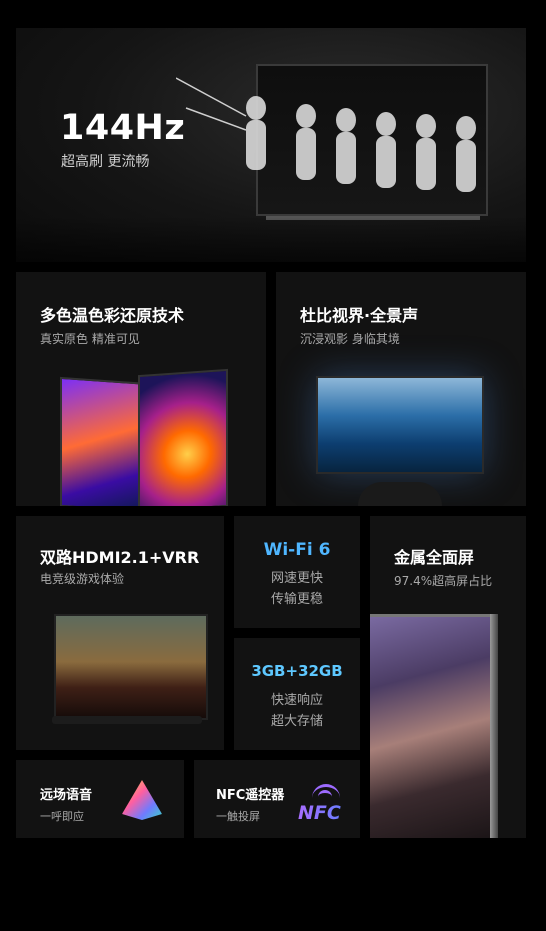 This screenshot has width=546, height=931. What do you see at coordinates (326, 792) in the screenshot?
I see `nfc-waves-icon` at bounding box center [326, 792].